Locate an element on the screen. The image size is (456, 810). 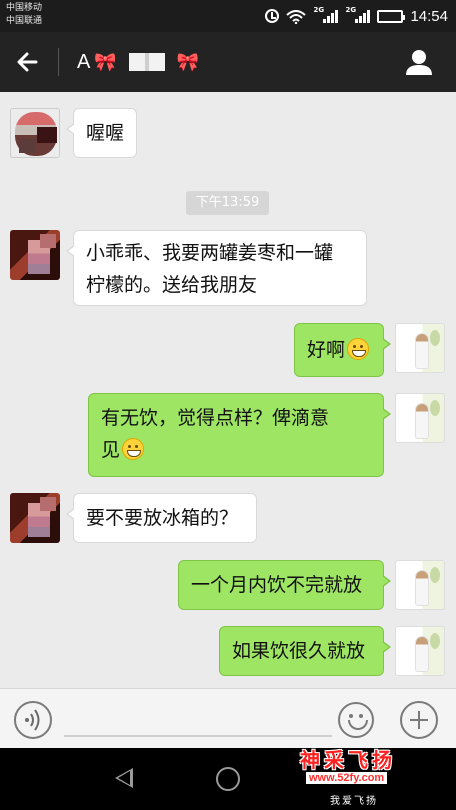
battery-icon is located at coordinates (391, 16).